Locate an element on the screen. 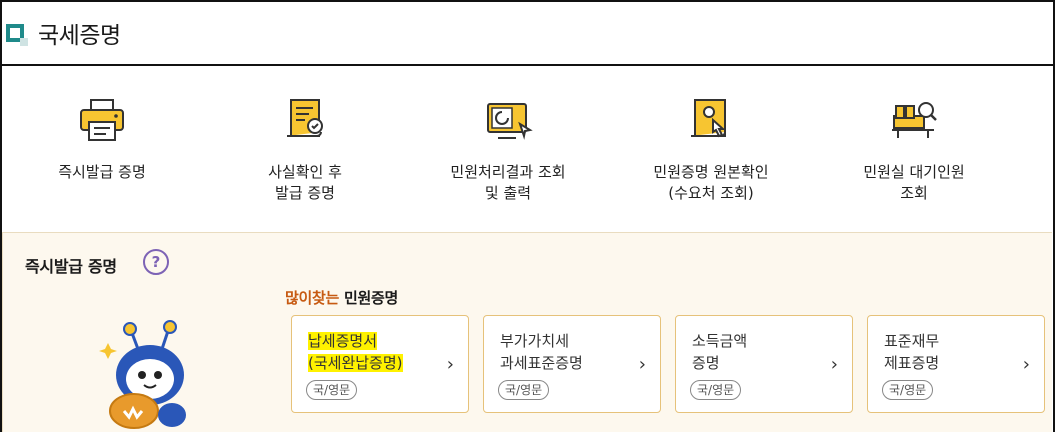 The height and width of the screenshot is (432, 1055). card-title-line2: (국세완납증명) is located at coordinates (355, 363).